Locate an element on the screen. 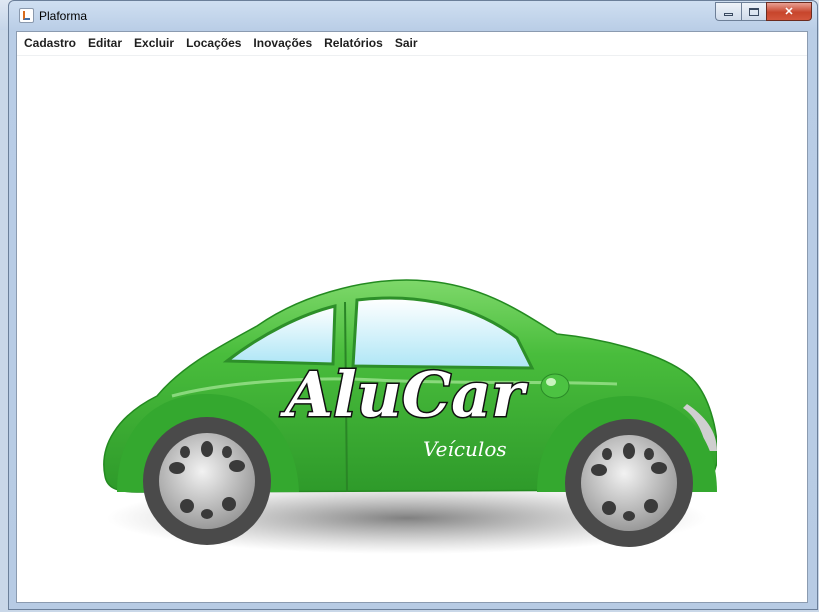  java-app-icon is located at coordinates (26, 15).